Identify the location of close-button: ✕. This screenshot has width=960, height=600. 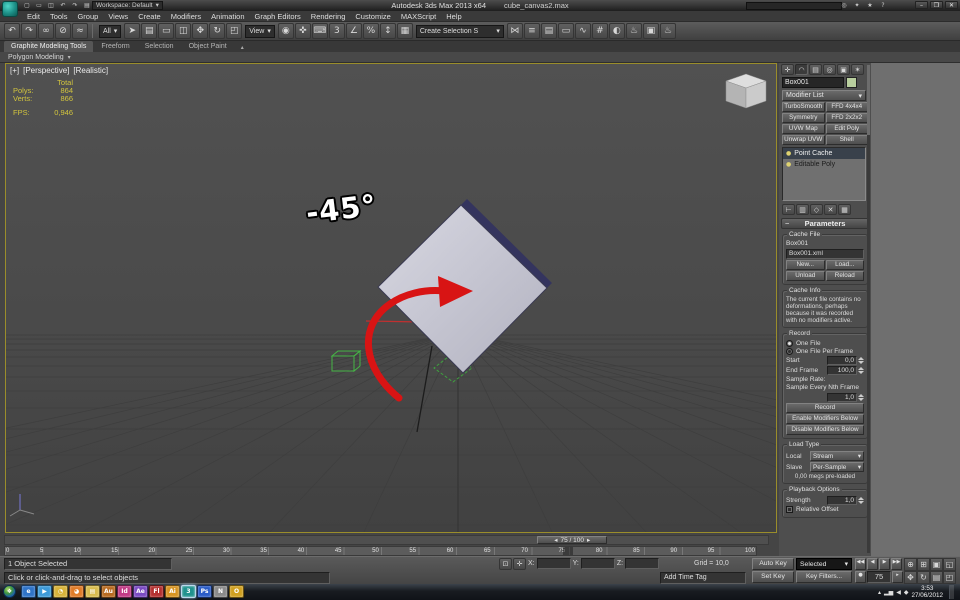
(951, 5).